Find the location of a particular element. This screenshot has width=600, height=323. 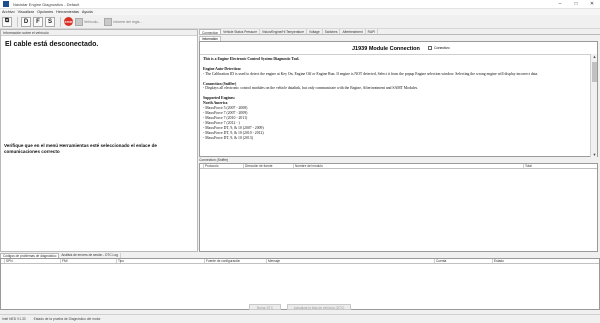

stop-icon: STOP is located at coordinates (68, 21).